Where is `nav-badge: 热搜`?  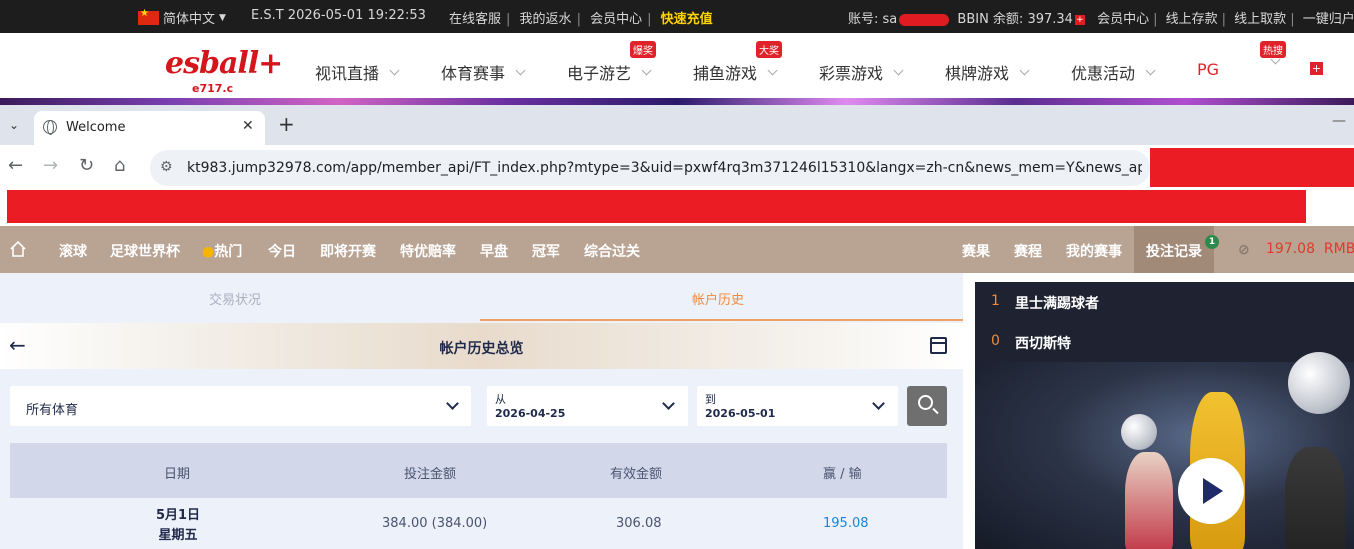 nav-badge: 热搜 is located at coordinates (1273, 49).